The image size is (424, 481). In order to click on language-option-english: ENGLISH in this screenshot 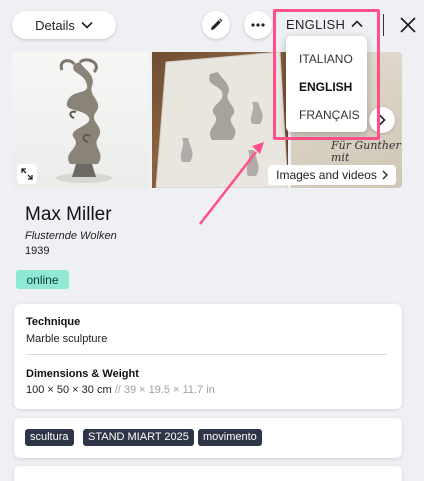, I will do `click(326, 87)`.